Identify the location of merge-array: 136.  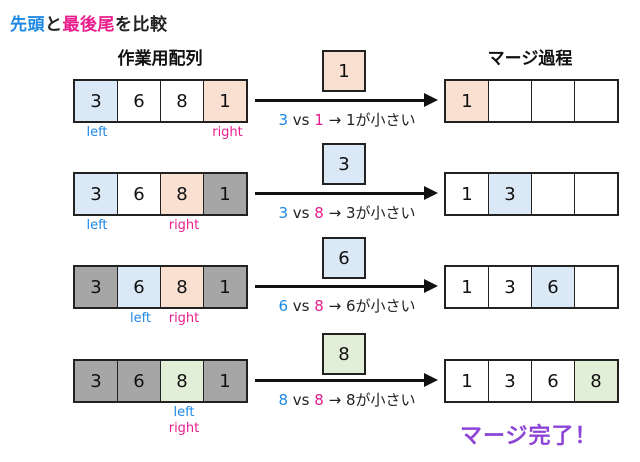
(531, 287).